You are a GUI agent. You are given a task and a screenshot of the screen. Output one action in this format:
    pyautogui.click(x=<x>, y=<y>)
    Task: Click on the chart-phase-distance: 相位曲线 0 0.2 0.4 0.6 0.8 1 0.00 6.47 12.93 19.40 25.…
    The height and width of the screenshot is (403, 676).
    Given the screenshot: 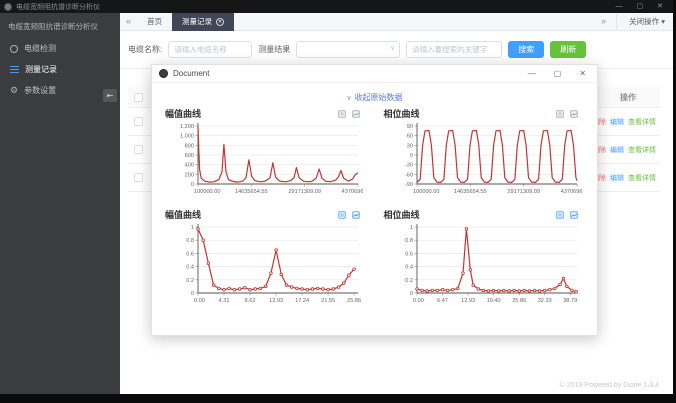 What is the action you would take?
    pyautogui.click(x=484, y=259)
    